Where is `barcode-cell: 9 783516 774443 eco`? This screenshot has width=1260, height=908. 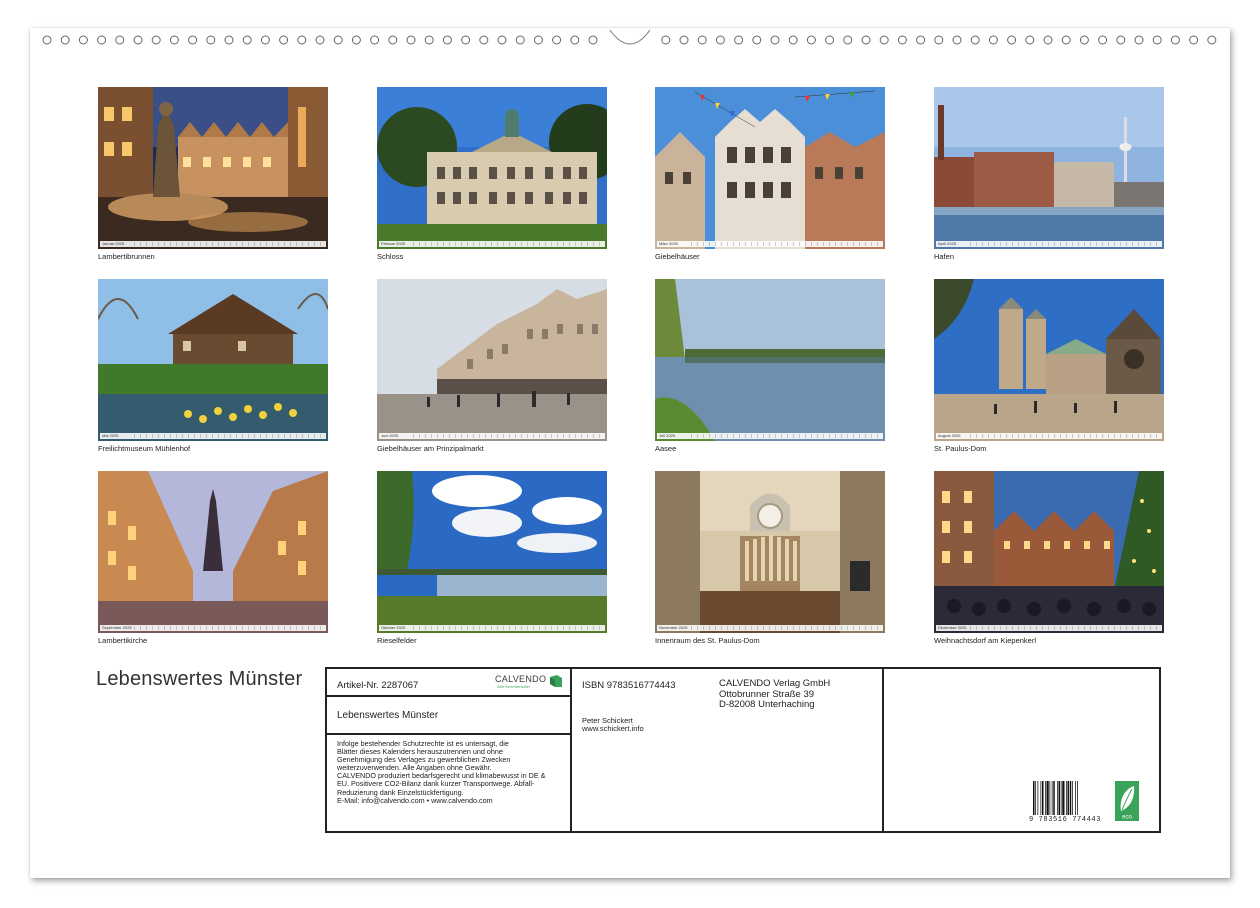
barcode-cell: 9 783516 774443 eco is located at coordinates (1021, 750).